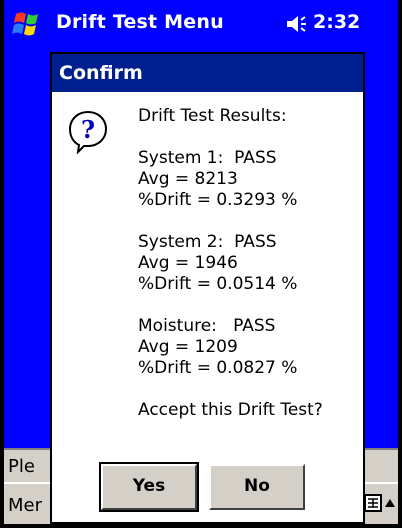 This screenshot has height=528, width=402. I want to click on title-bar: Drift Test Menu 2:32, so click(201, 24).